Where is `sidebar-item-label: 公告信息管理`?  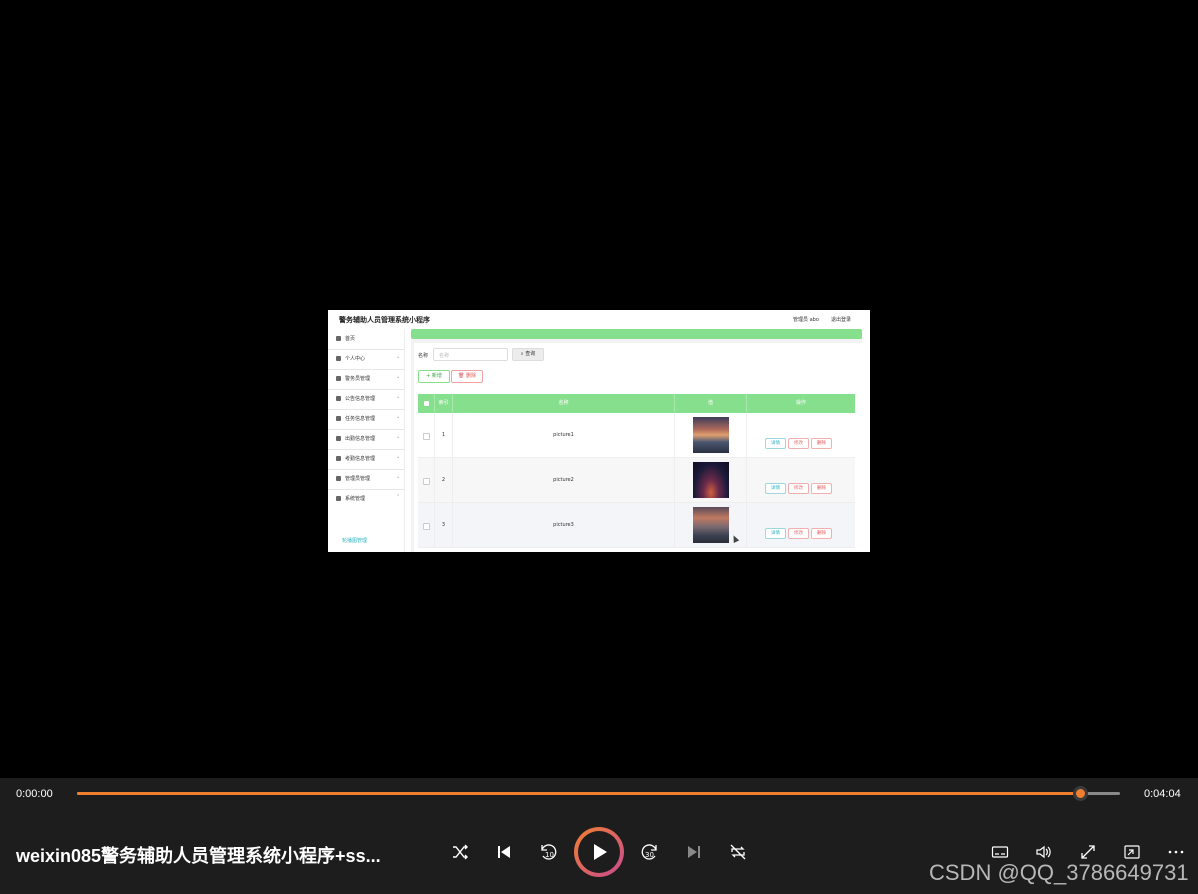
sidebar-item-label: 公告信息管理 is located at coordinates (360, 399).